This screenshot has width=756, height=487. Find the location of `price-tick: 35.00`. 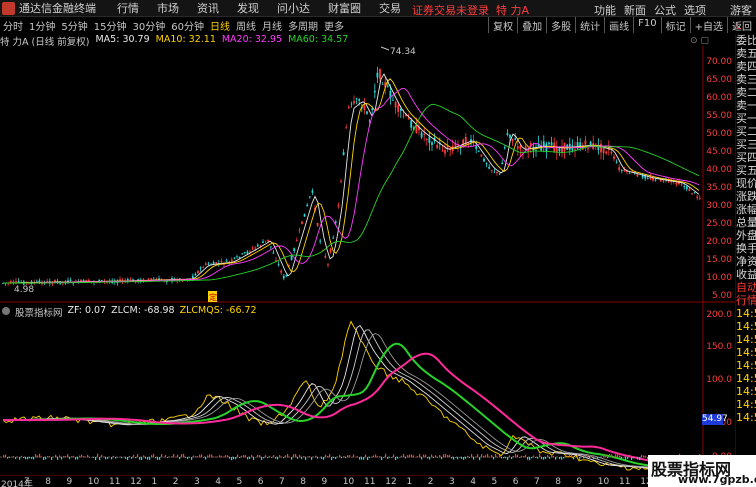

price-tick: 35.00 is located at coordinates (719, 188).